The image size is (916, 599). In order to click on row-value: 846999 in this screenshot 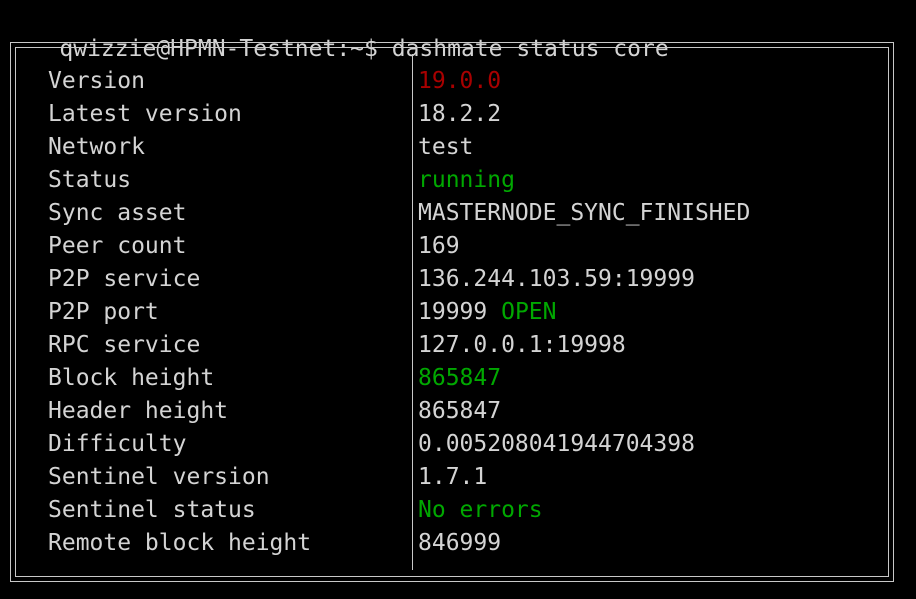, I will do `click(445, 543)`.